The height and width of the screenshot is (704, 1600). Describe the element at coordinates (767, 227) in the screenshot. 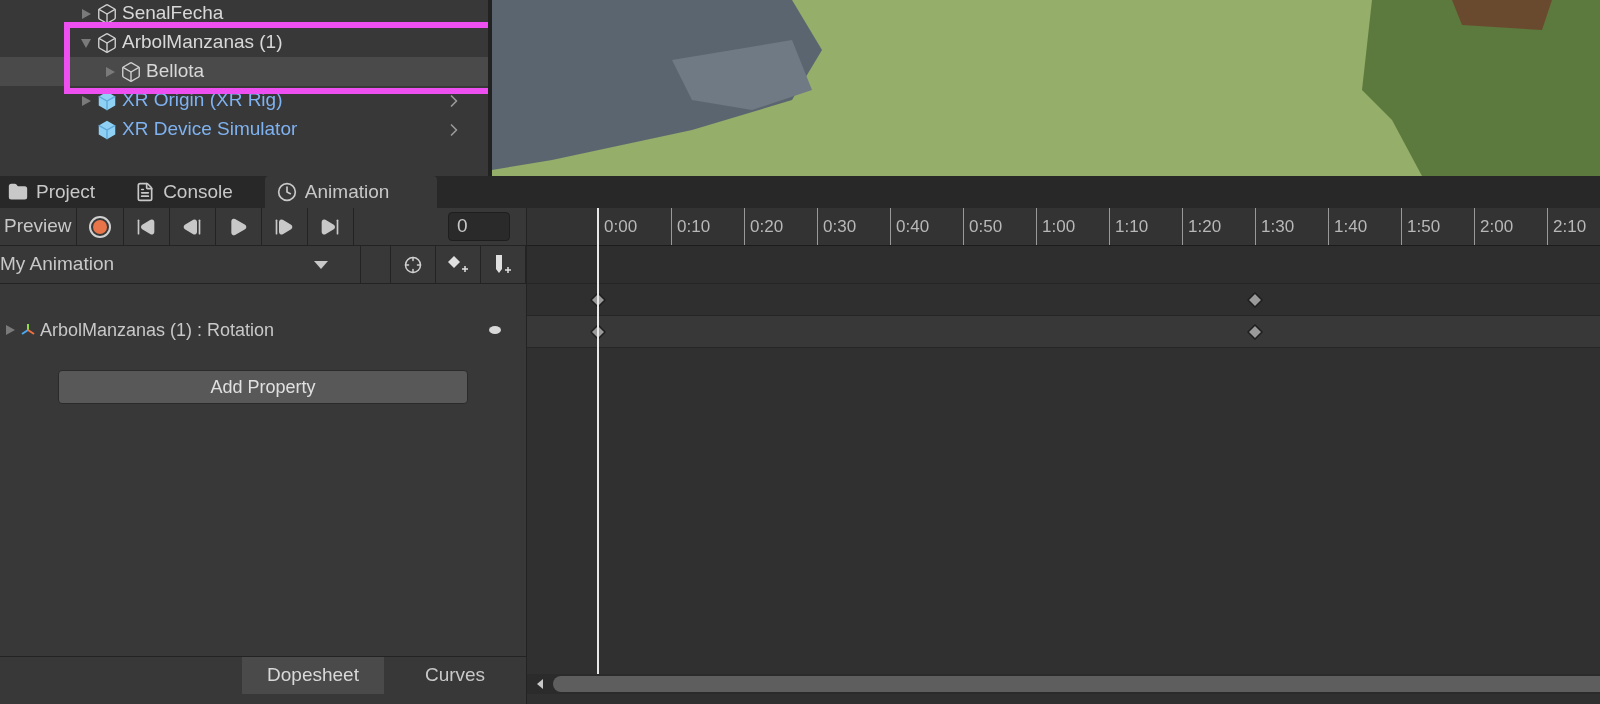

I see `time-label: 0:20` at that location.